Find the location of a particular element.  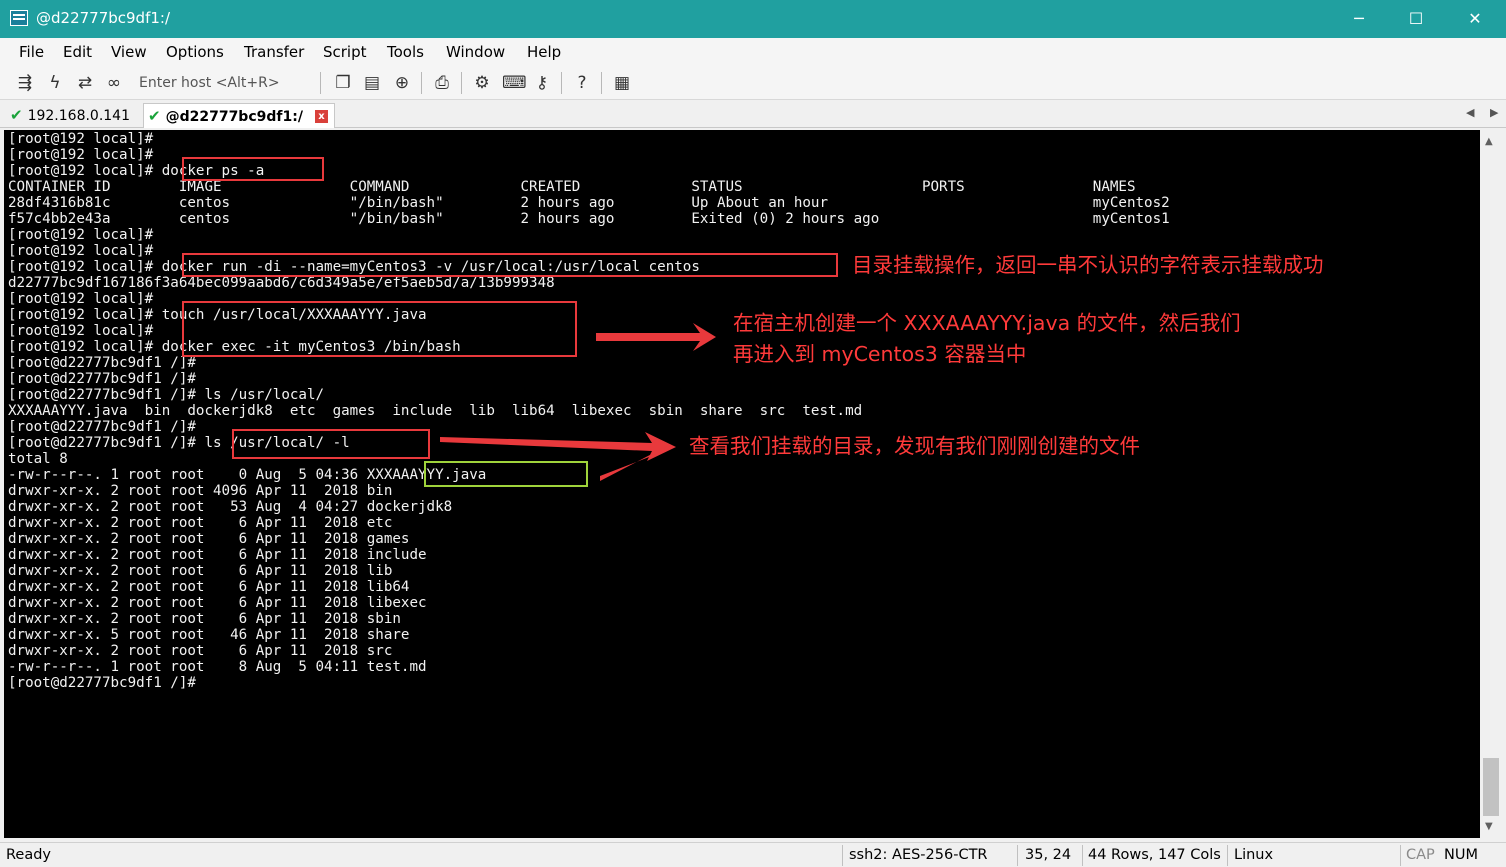

host-input is located at coordinates (224, 83).